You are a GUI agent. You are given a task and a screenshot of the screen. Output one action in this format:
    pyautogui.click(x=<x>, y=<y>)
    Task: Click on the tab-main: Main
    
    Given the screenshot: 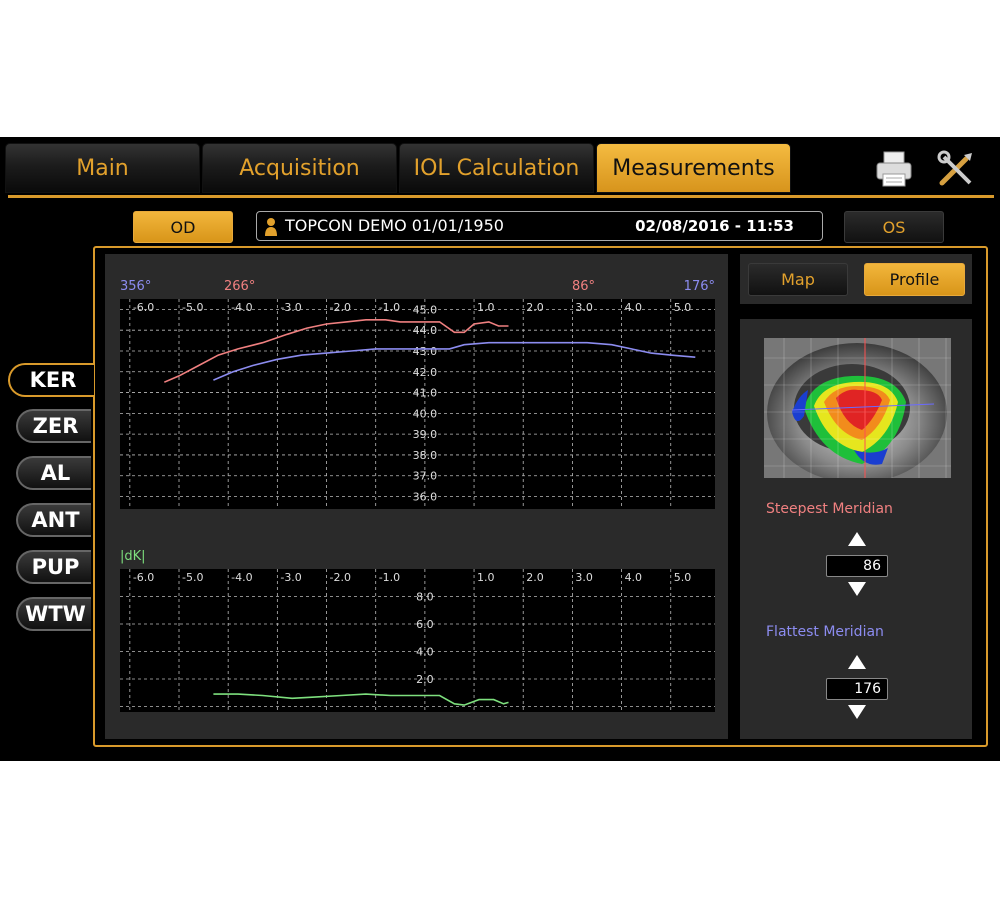 What is the action you would take?
    pyautogui.click(x=102, y=168)
    